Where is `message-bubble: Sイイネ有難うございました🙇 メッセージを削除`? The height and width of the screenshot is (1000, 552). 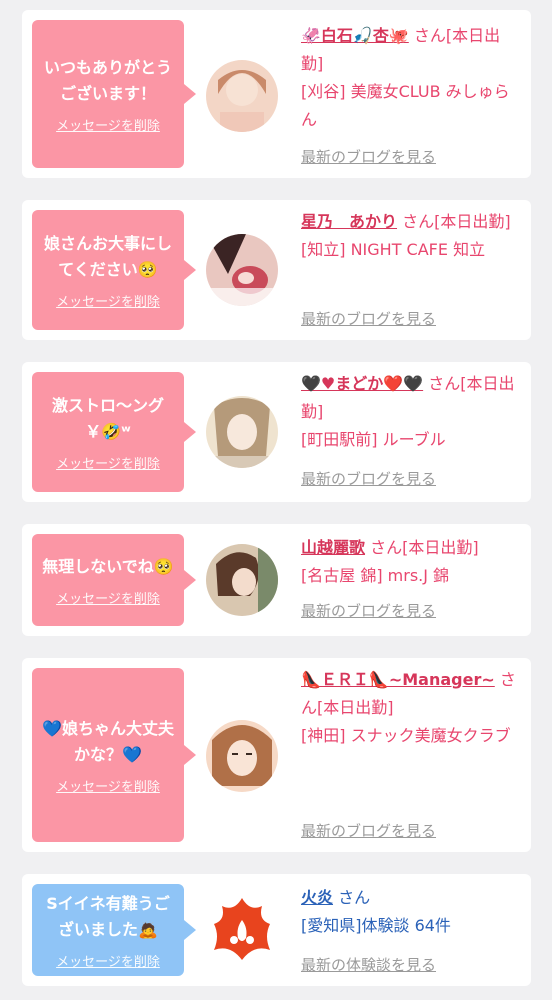
message-bubble: Sイイネ有難うございました🙇 メッセージを削除 is located at coordinates (114, 930).